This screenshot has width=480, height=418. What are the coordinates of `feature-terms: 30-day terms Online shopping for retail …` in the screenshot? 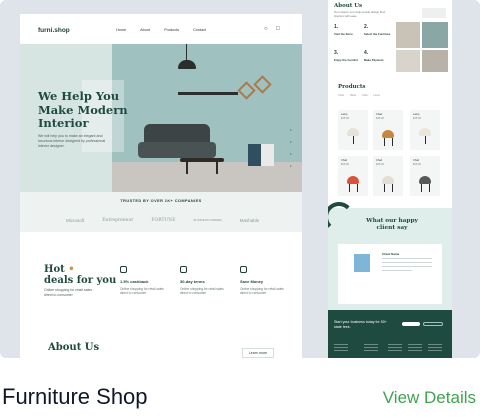 It's located at (206, 281).